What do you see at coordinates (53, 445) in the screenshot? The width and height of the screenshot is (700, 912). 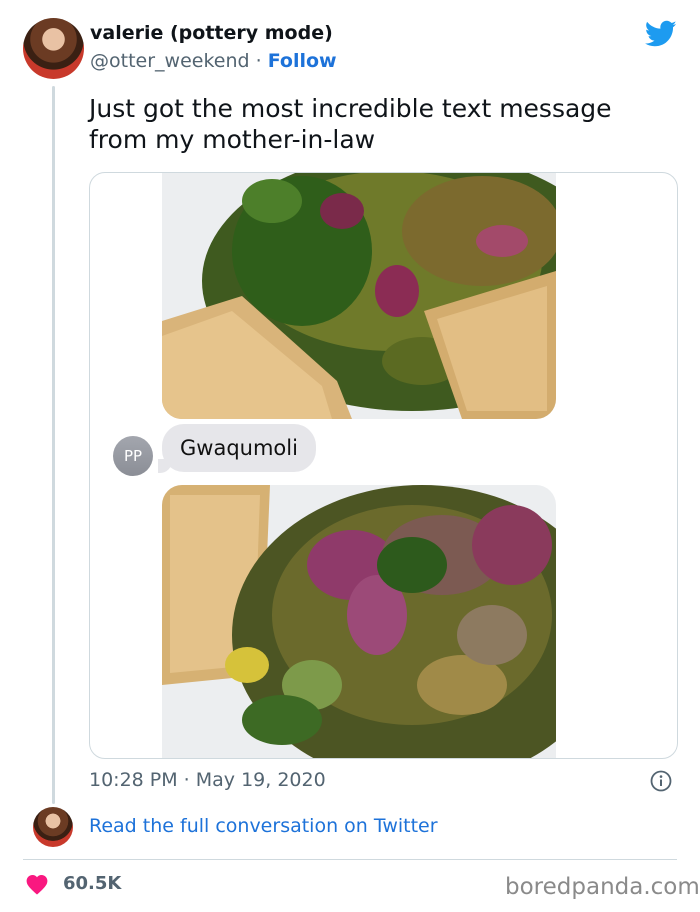 I see `thread-line` at bounding box center [53, 445].